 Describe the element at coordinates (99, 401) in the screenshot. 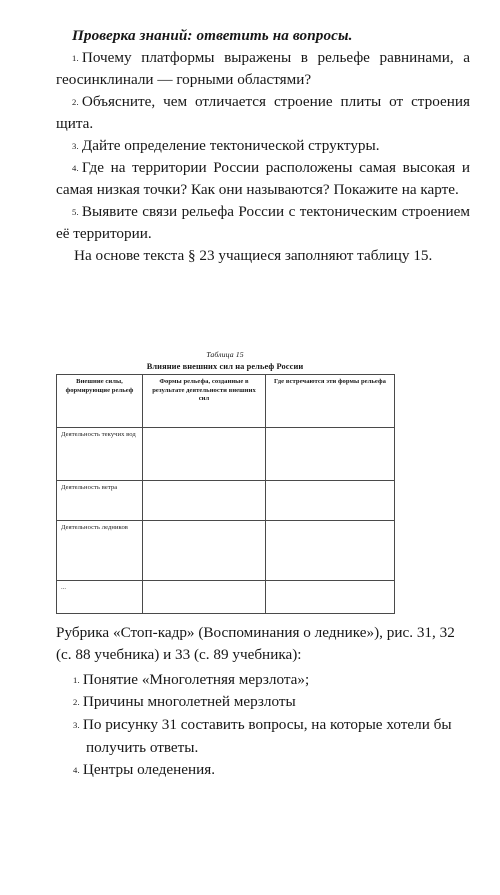

I see `column-header-external-forces: Внешние силы, формирующие рельеф` at that location.